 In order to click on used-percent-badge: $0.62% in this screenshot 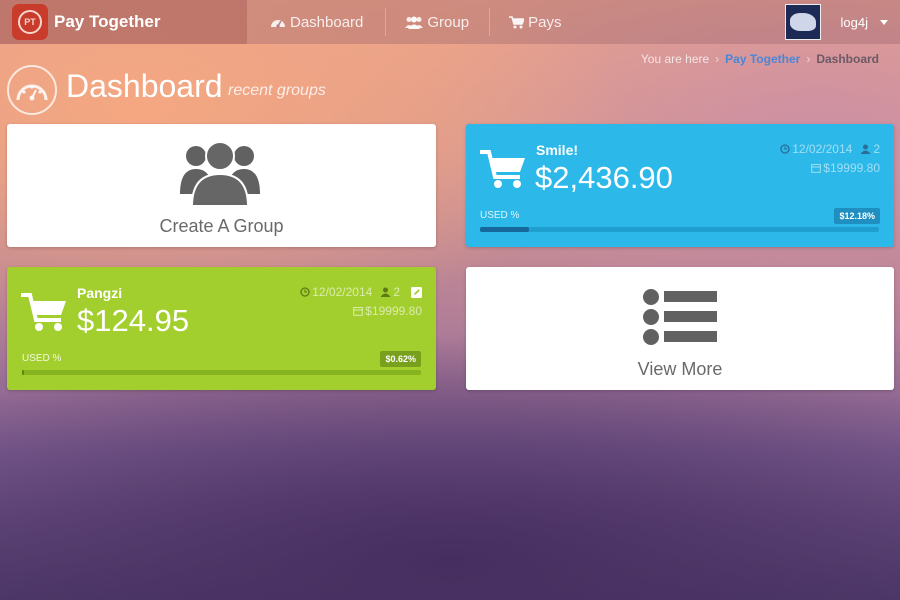, I will do `click(400, 359)`.